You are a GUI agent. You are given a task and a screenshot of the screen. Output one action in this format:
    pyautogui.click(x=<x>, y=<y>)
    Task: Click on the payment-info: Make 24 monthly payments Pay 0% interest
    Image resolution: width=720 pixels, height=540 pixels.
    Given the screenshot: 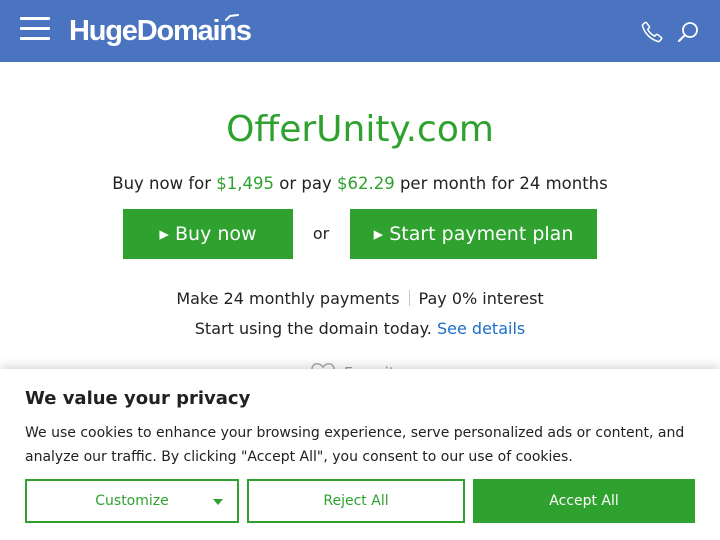 What is the action you would take?
    pyautogui.click(x=360, y=299)
    